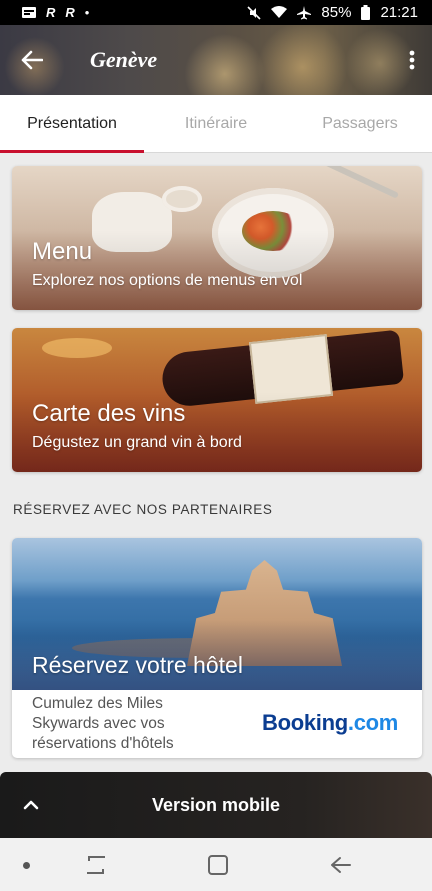 This screenshot has height=891, width=432. I want to click on system-navigation-bar, so click(216, 864).